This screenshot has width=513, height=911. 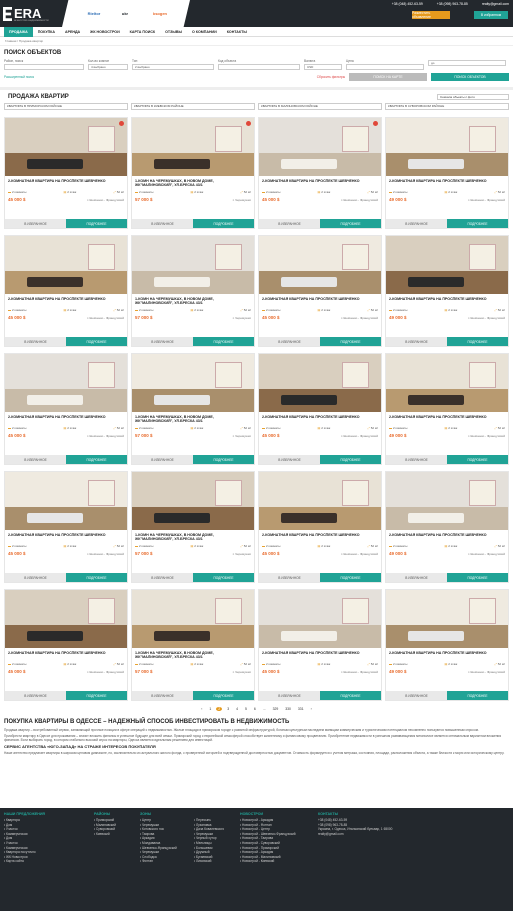 I want to click on nav-item-buy: ПОКУПКА, so click(x=46, y=32).